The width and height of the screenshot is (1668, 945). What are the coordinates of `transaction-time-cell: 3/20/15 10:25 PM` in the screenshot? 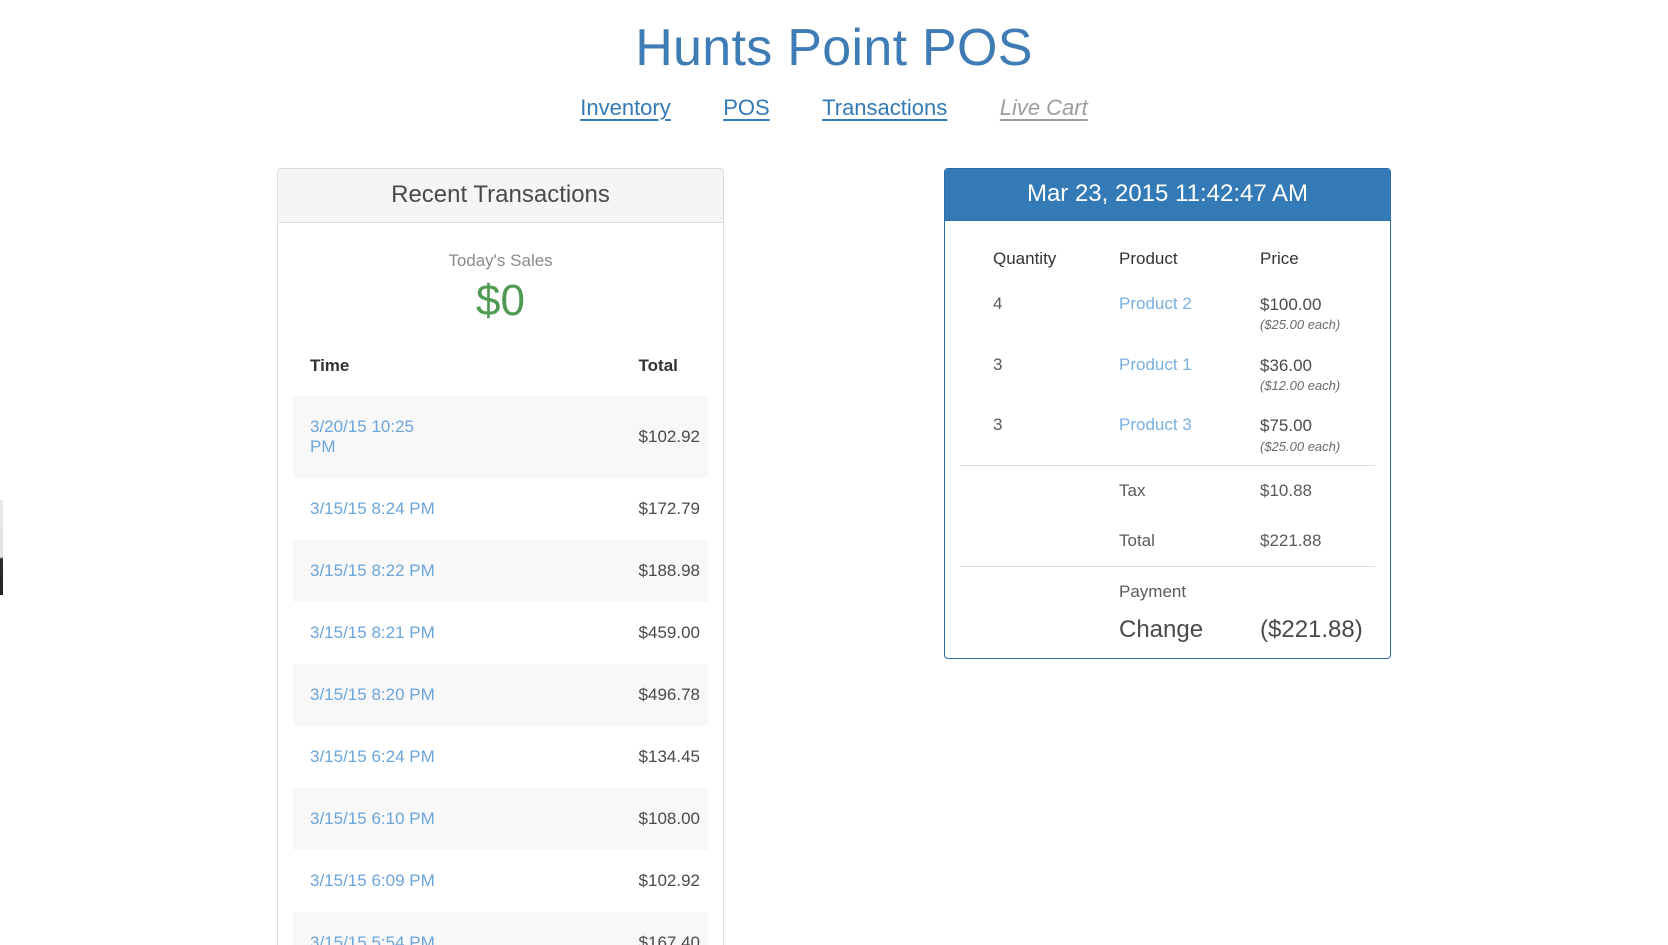 It's located at (370, 437).